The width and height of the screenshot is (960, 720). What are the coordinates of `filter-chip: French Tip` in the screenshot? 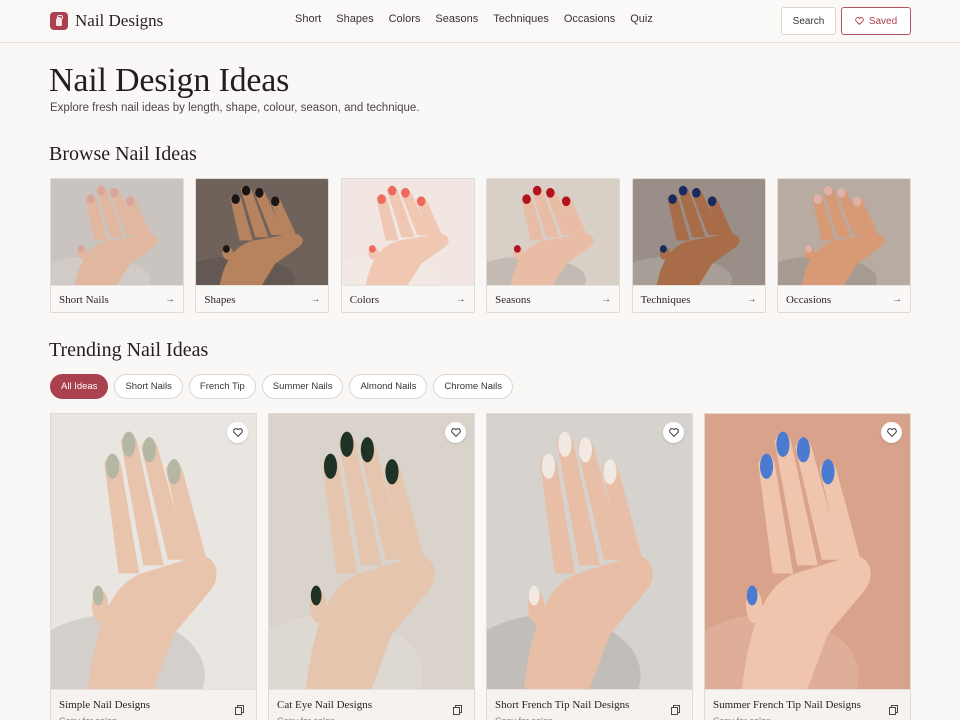 It's located at (222, 386).